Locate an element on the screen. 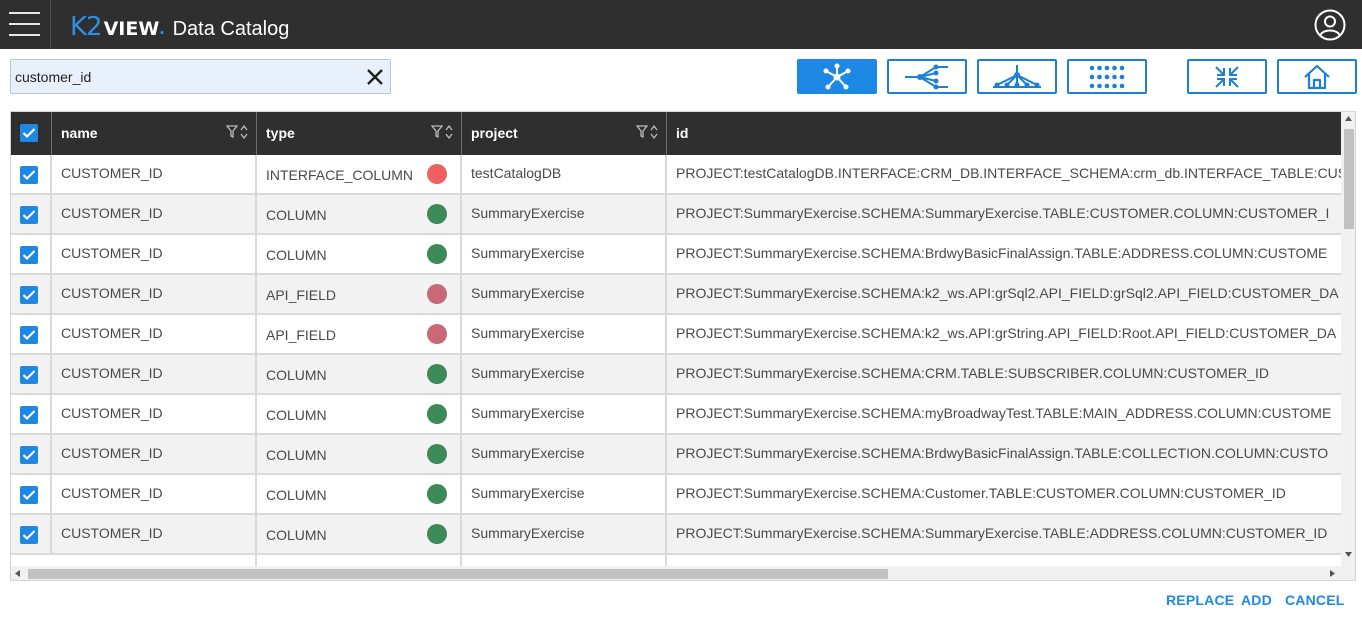 Image resolution: width=1362 pixels, height=617 pixels. scroll-up-icon is located at coordinates (1348, 118).